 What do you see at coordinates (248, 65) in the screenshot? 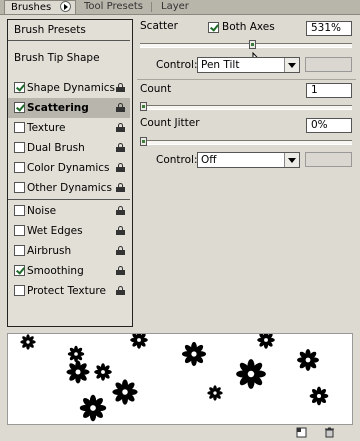
I see `scatter-control-select: Pen Tilt` at bounding box center [248, 65].